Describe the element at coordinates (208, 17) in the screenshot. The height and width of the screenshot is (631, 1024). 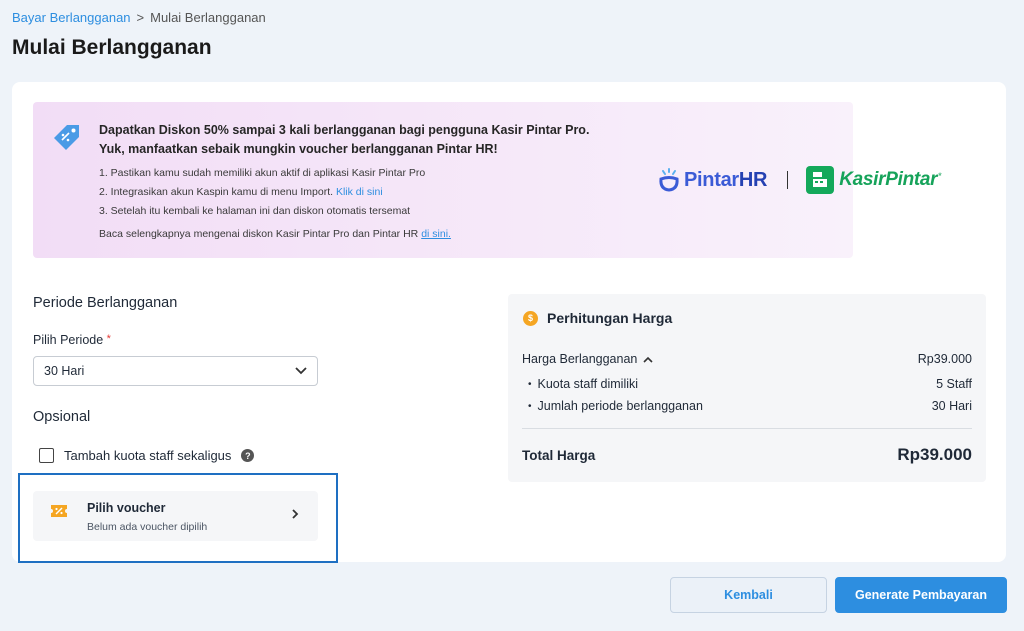
I see `breadcrumb-current: Mulai Berlangganan` at that location.